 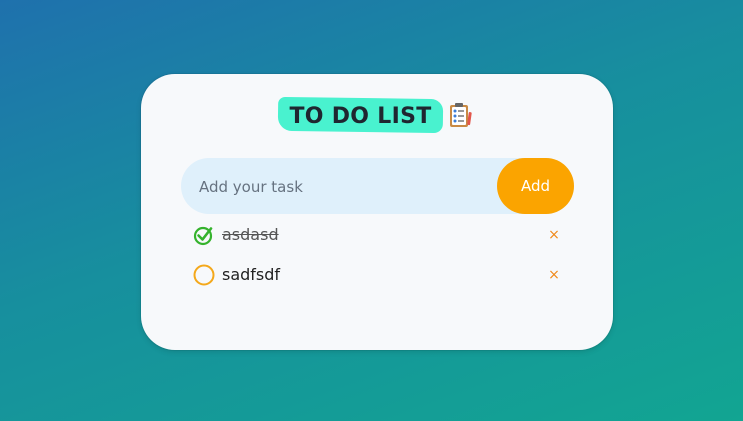 What do you see at coordinates (251, 275) in the screenshot?
I see `task-text: sadfsdf` at bounding box center [251, 275].